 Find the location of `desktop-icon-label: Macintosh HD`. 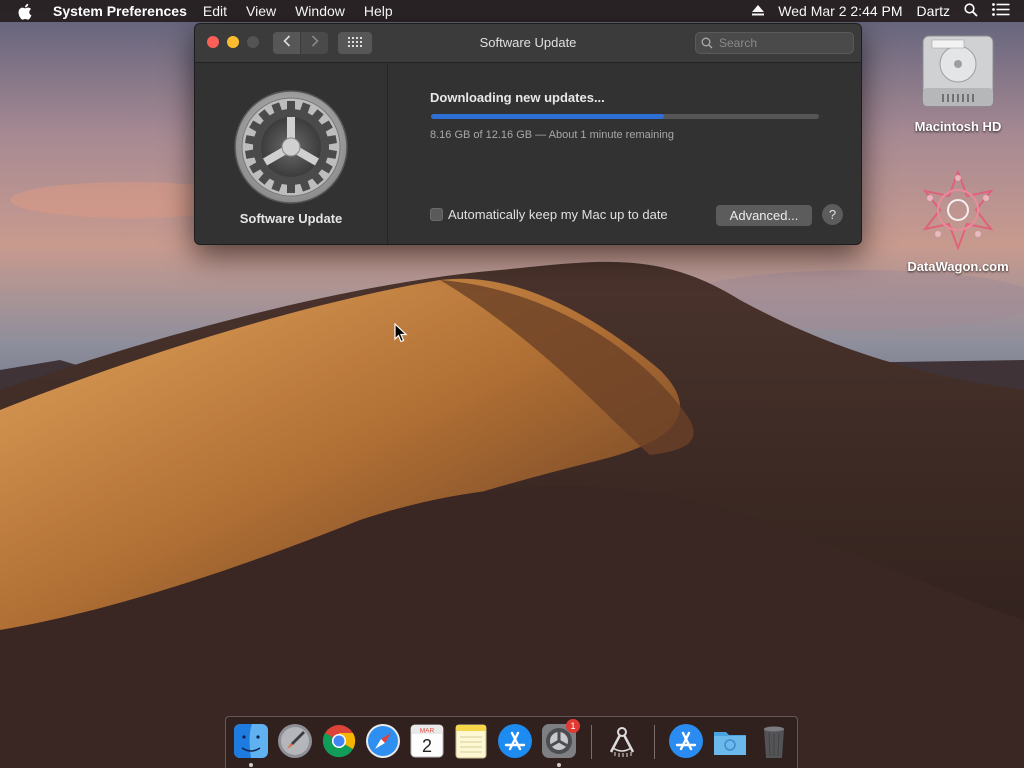

desktop-icon-label: Macintosh HD is located at coordinates (958, 126).